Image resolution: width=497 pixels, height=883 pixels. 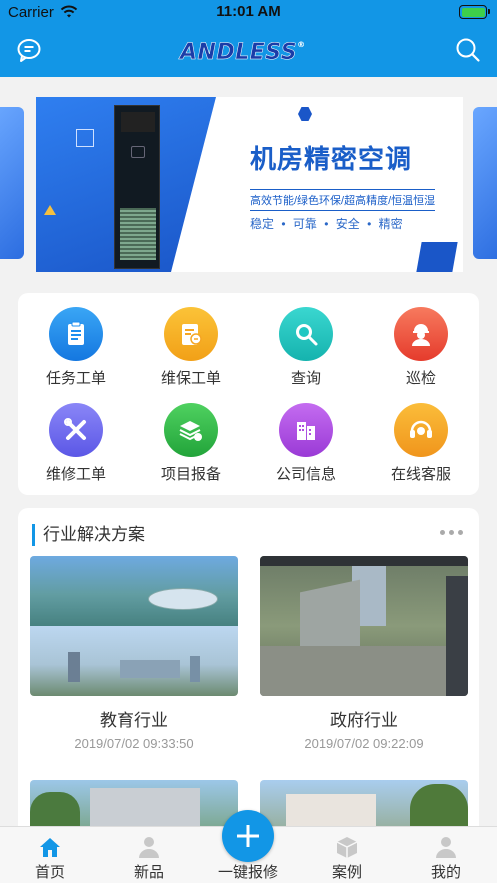 I want to click on plus-icon, so click(x=248, y=836).